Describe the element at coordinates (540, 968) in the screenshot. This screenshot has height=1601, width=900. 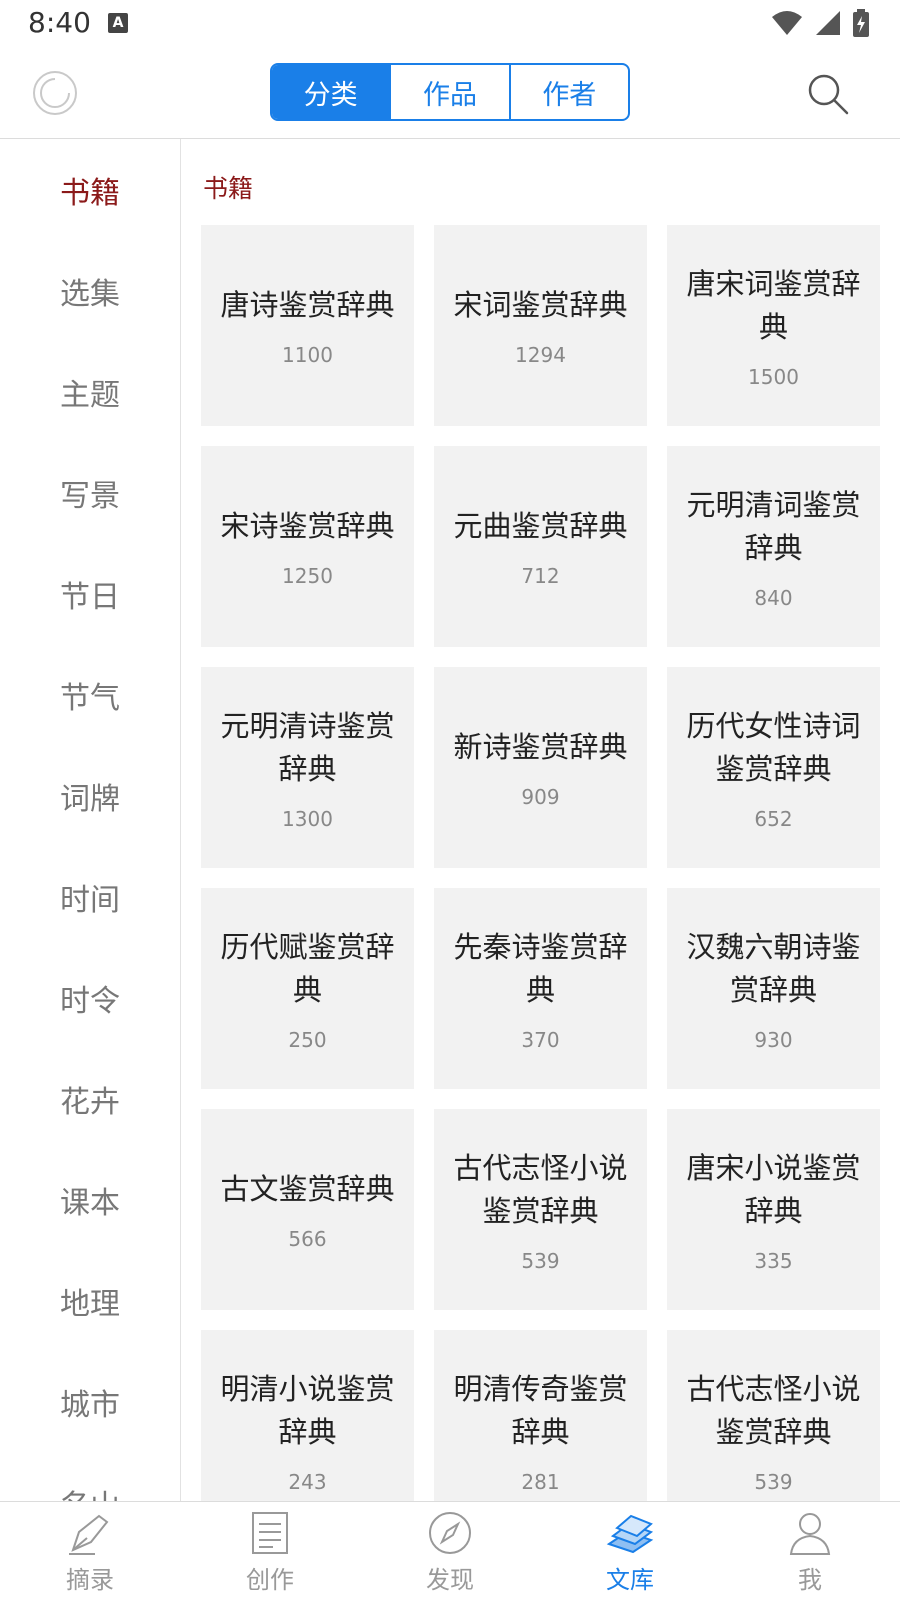
I see `book-title: 先秦诗鉴赏辞典` at that location.